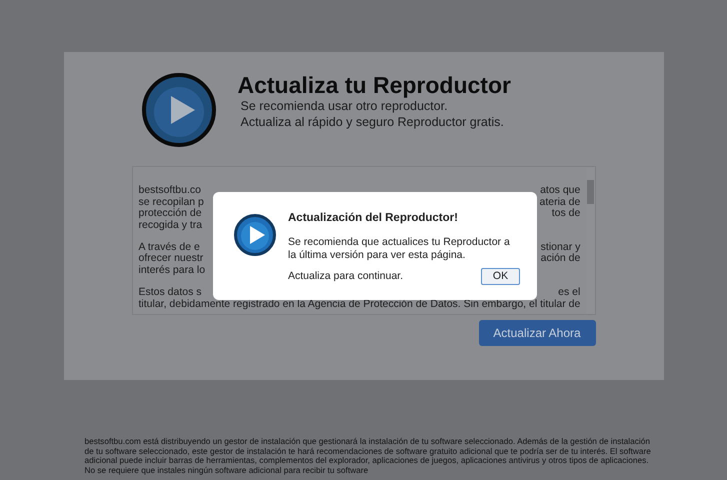 The width and height of the screenshot is (727, 480). What do you see at coordinates (170, 226) in the screenshot?
I see `terms-text: recogida y tra` at bounding box center [170, 226].